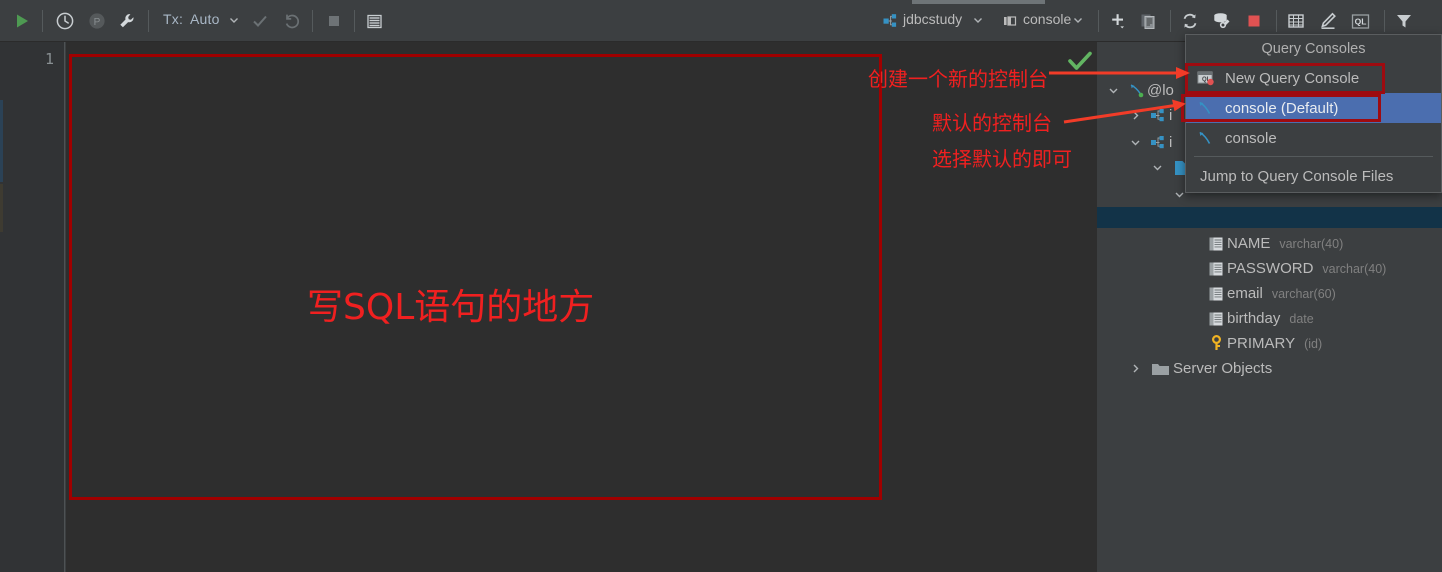  I want to click on run-play-icon, so click(22, 21).